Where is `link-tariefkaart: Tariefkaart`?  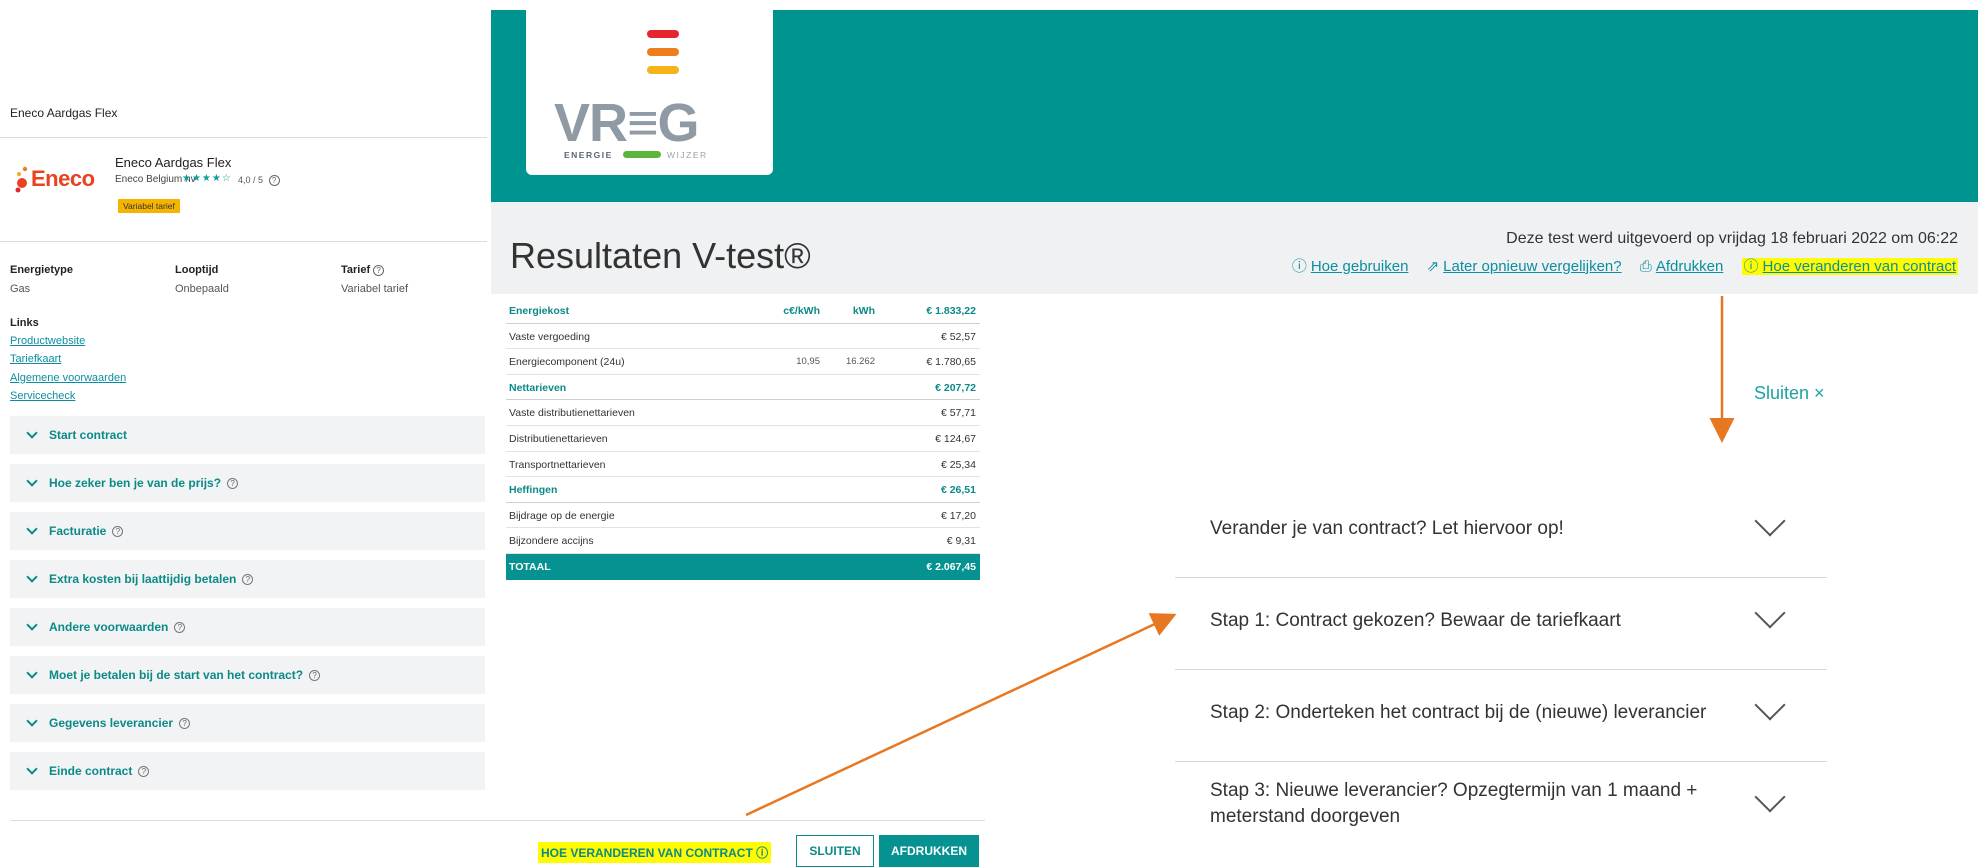
link-tariefkaart: Tariefkaart is located at coordinates (35, 359).